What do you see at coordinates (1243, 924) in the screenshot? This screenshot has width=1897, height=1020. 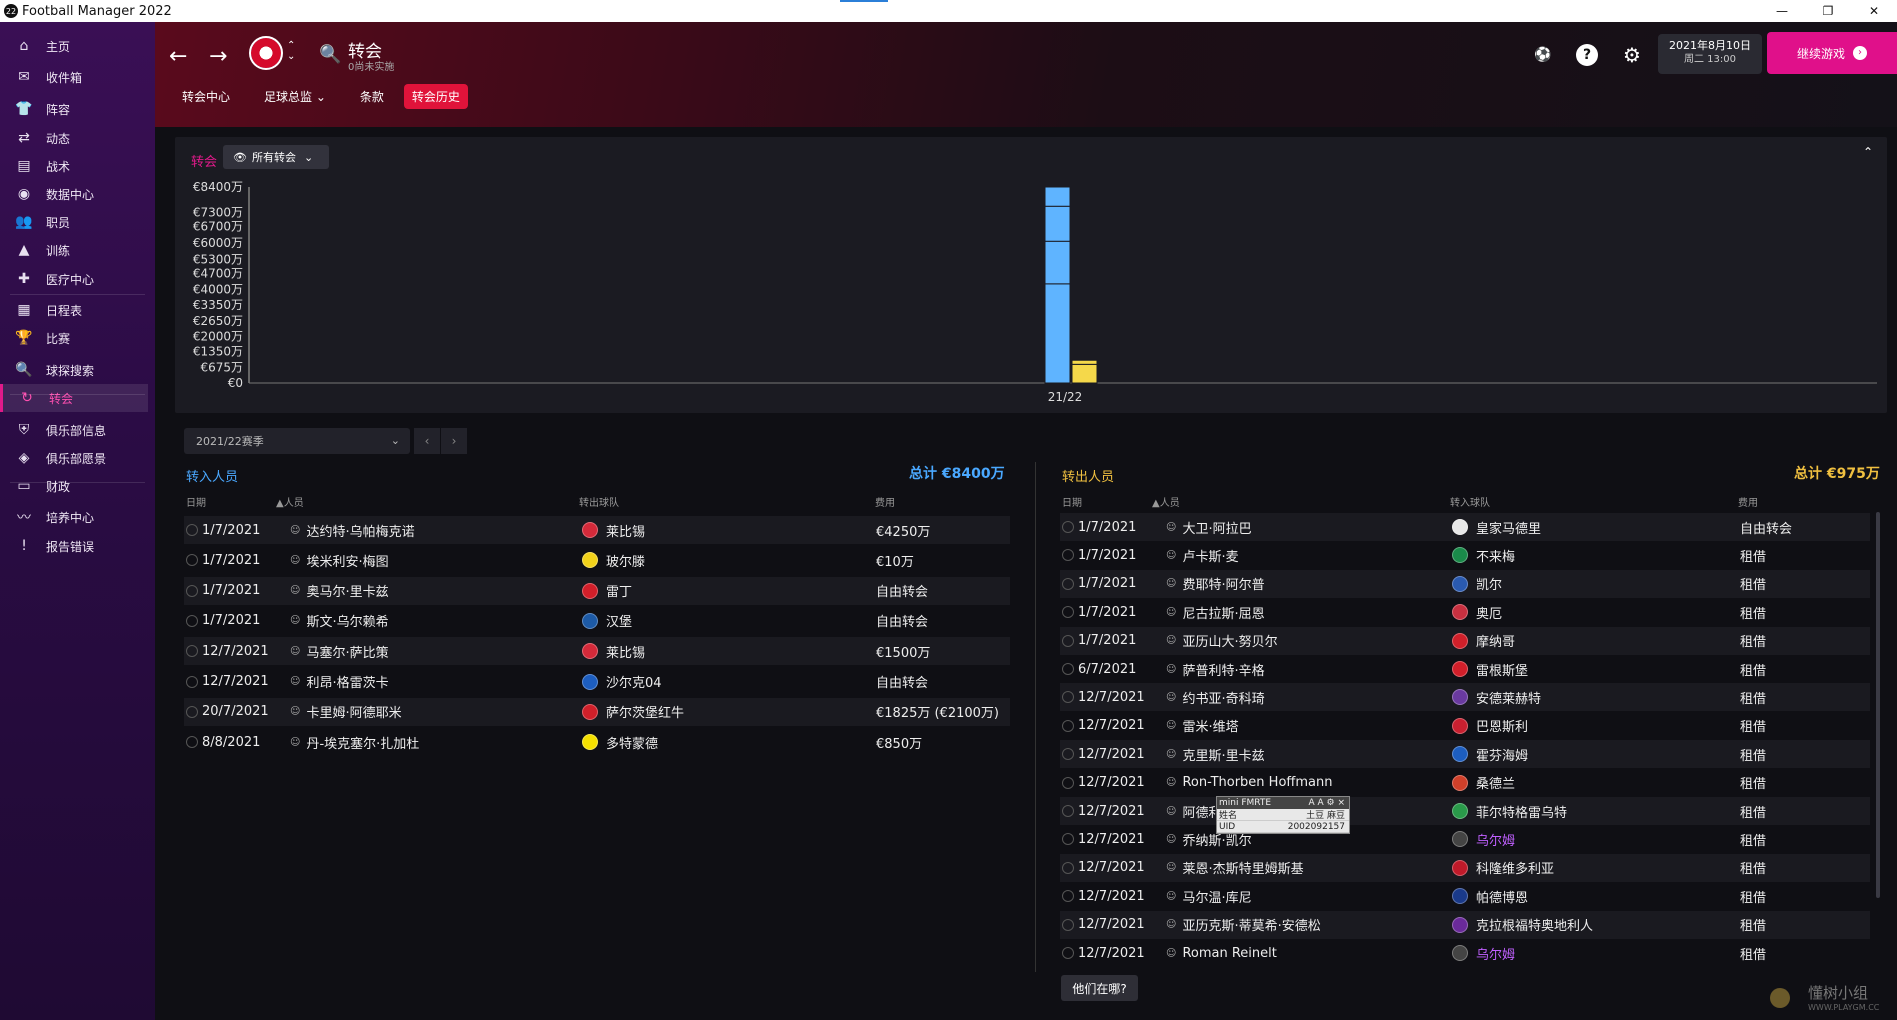 I see `row-player: ☺ 亚历克斯·蒂莫希·安德松` at bounding box center [1243, 924].